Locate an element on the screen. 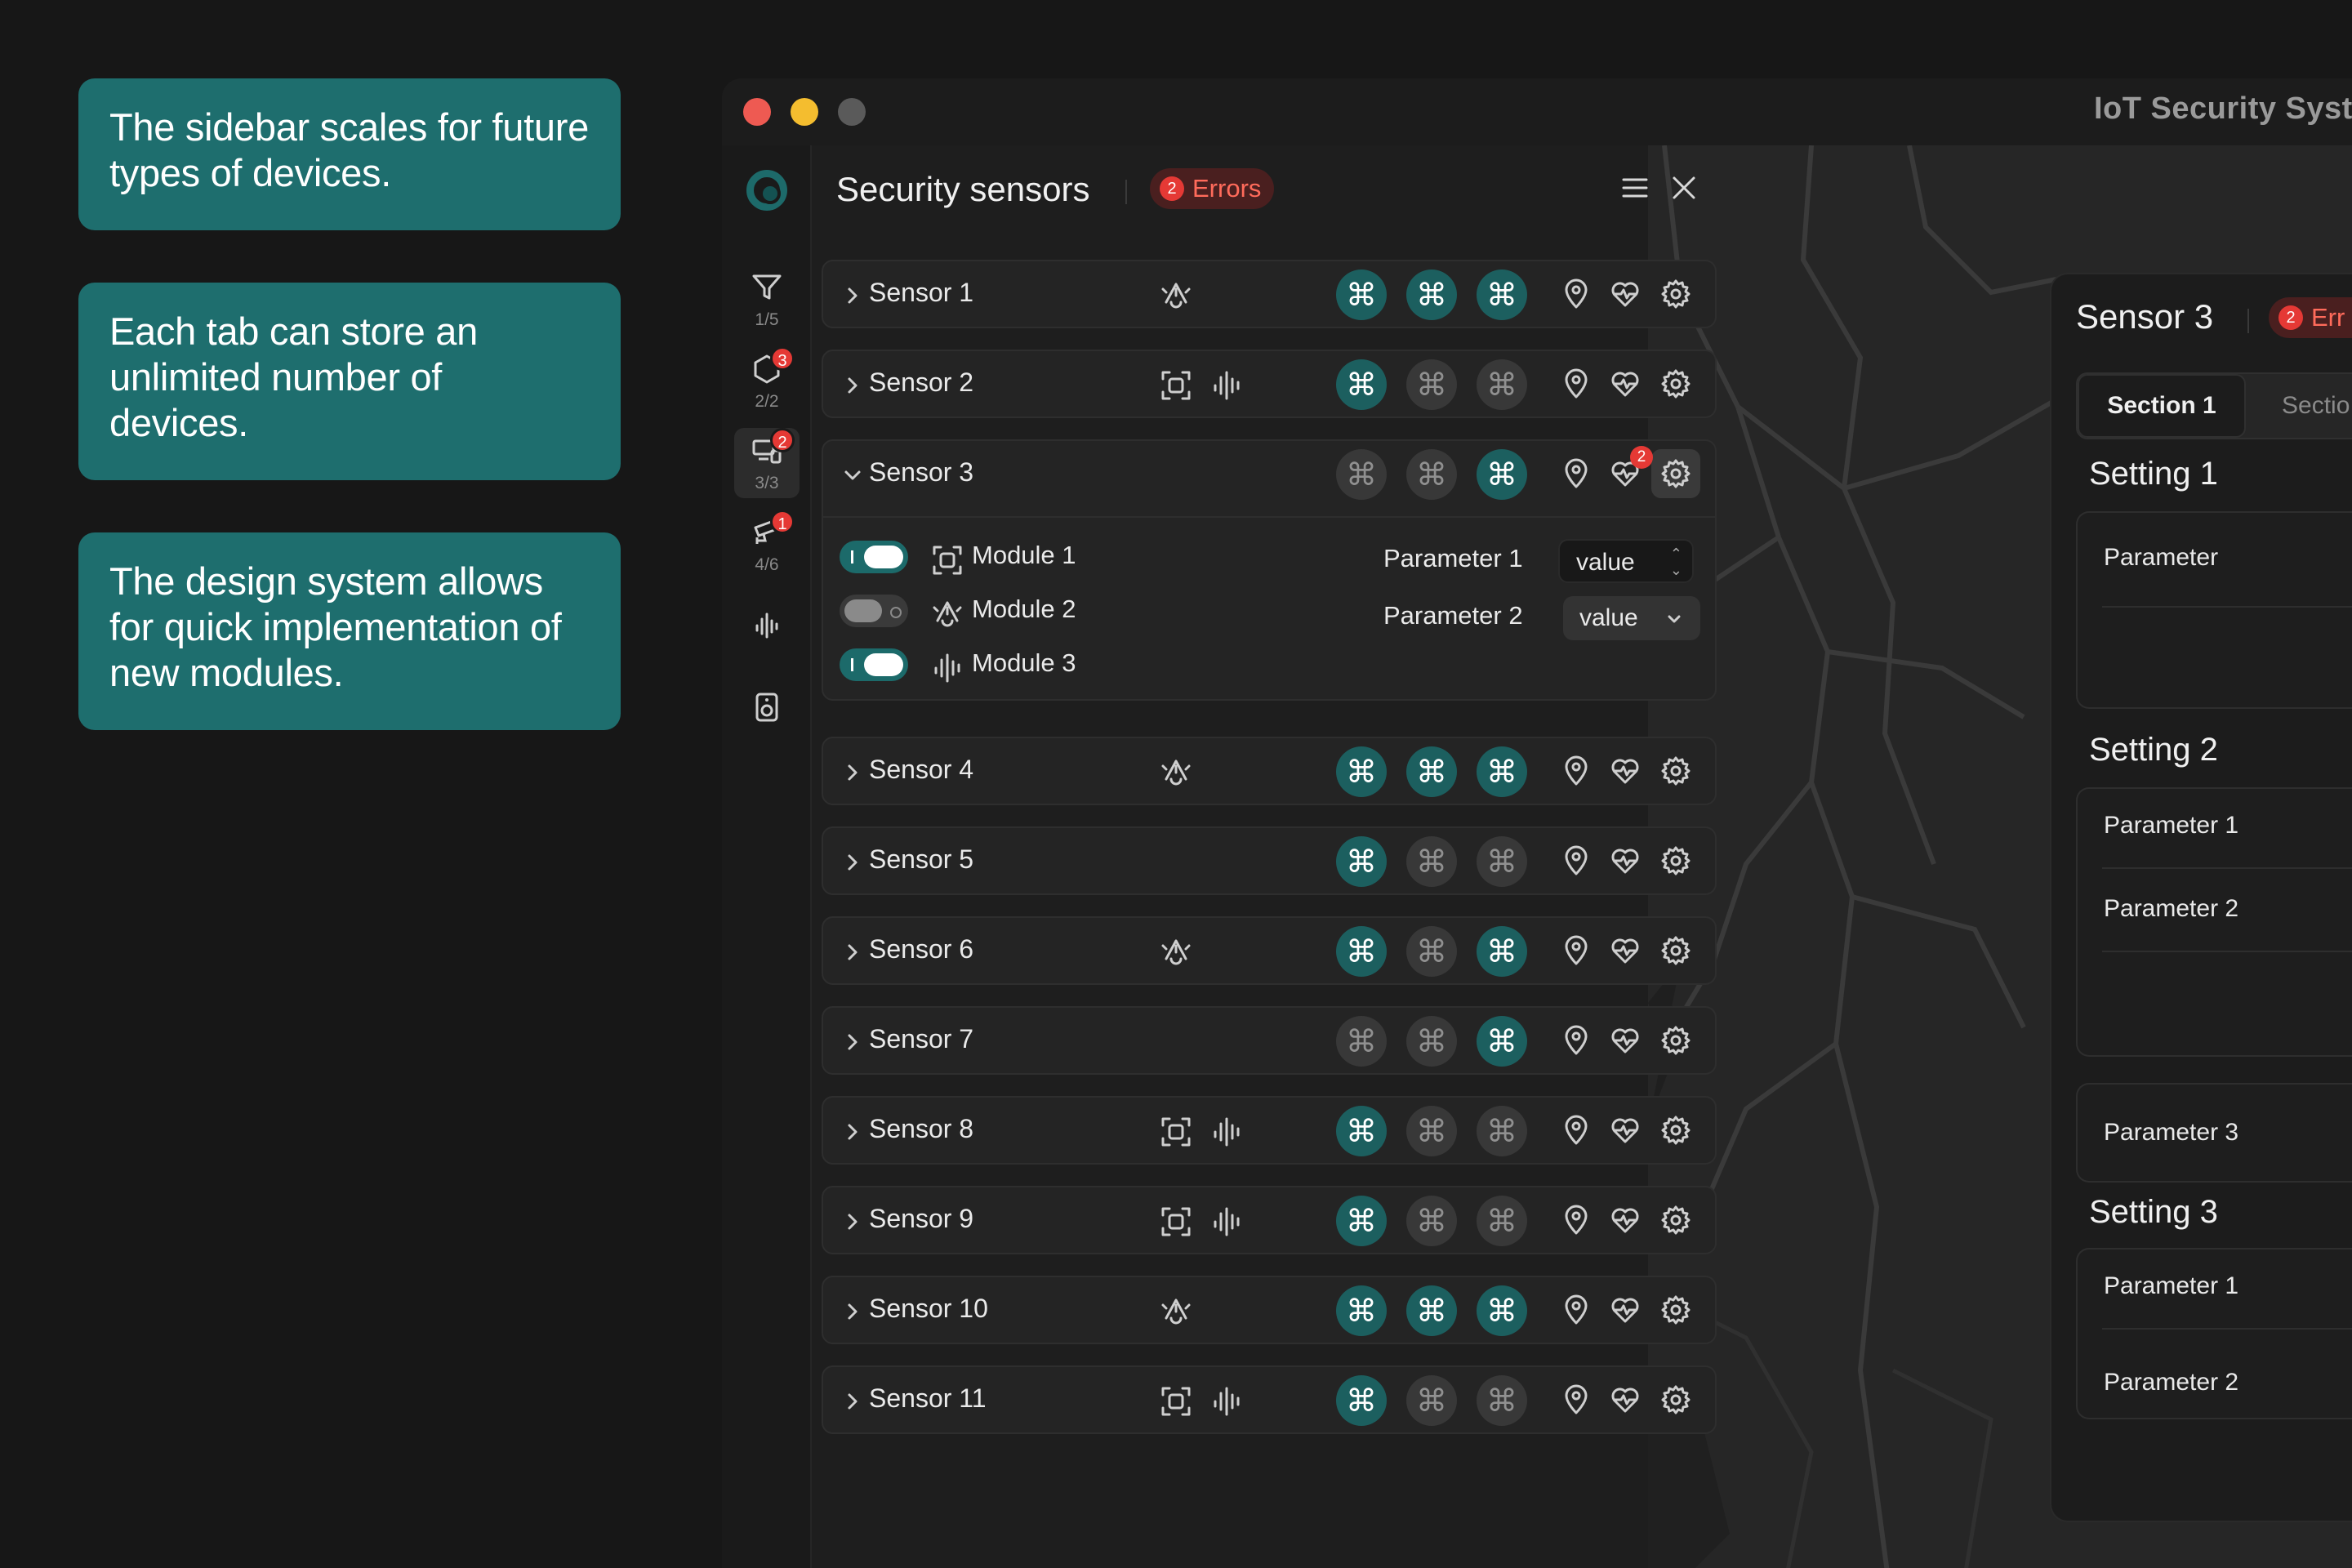  tab-section-1: Section 1 is located at coordinates (2162, 406).